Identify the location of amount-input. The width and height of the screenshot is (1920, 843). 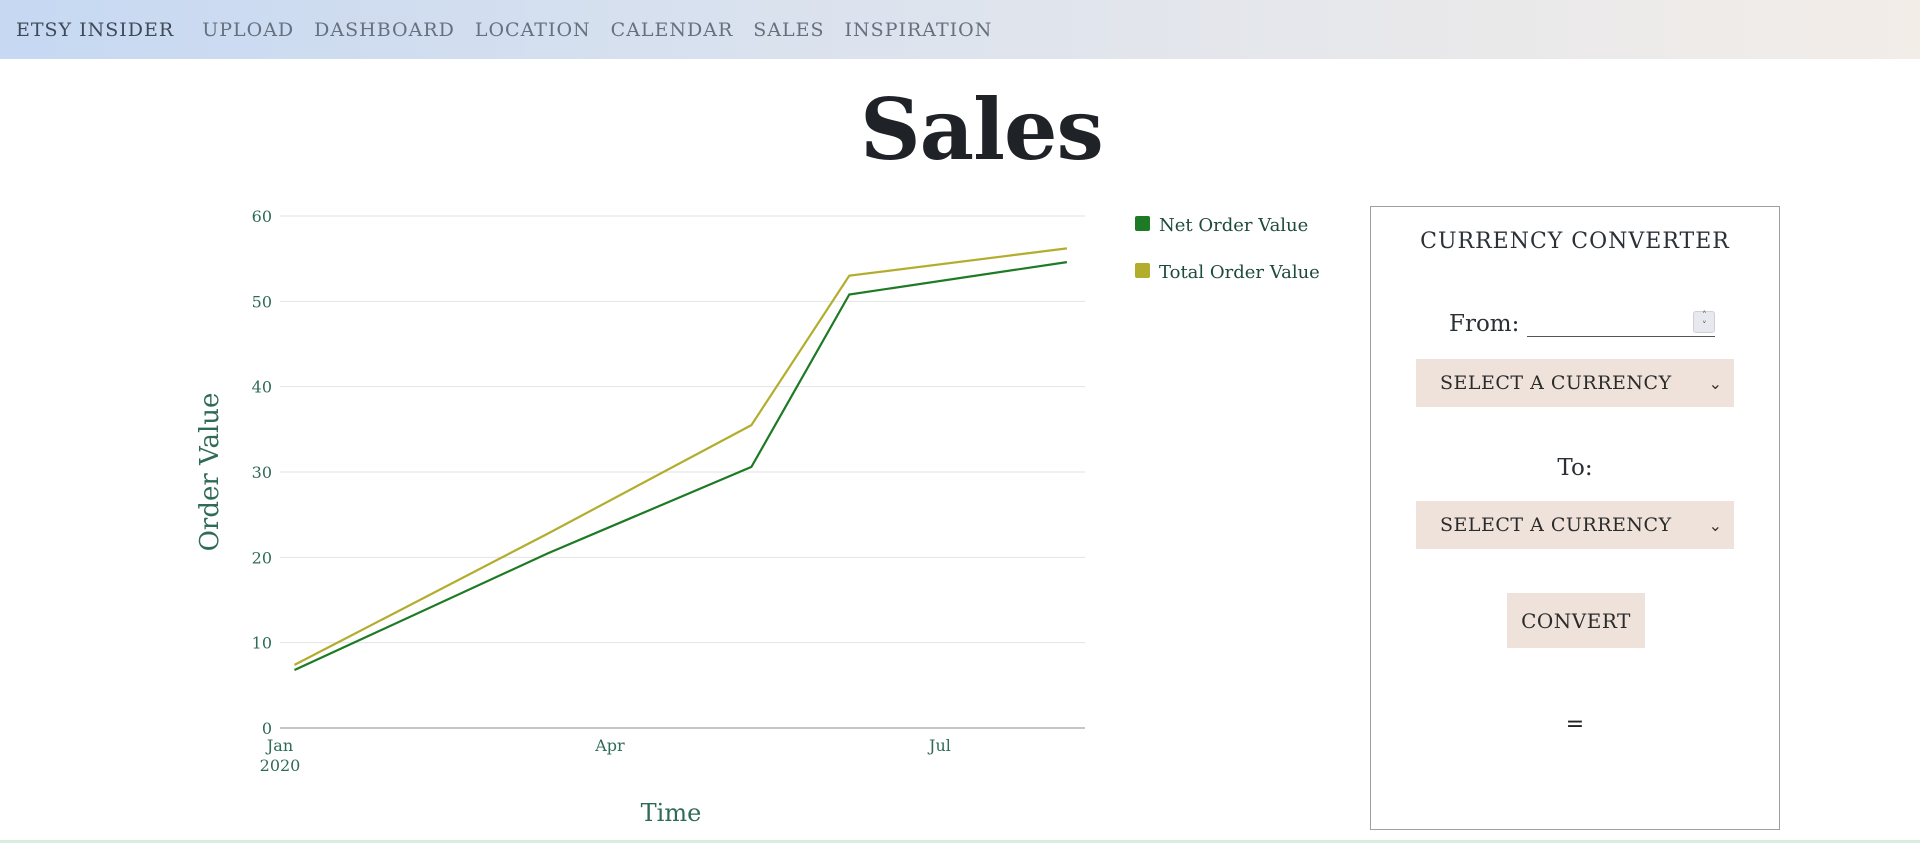
(1621, 322).